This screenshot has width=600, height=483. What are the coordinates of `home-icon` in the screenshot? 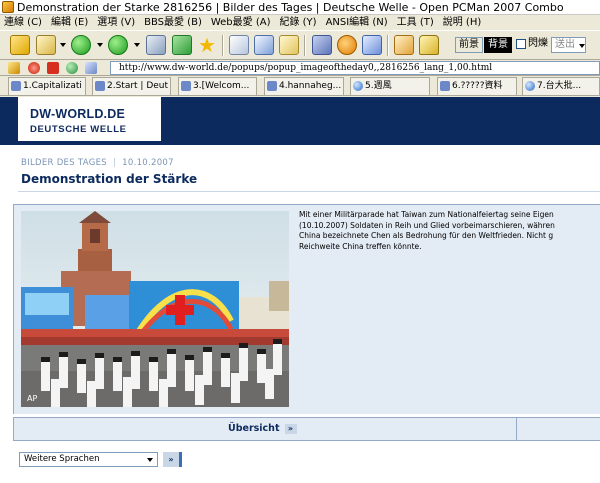 It's located at (14, 68).